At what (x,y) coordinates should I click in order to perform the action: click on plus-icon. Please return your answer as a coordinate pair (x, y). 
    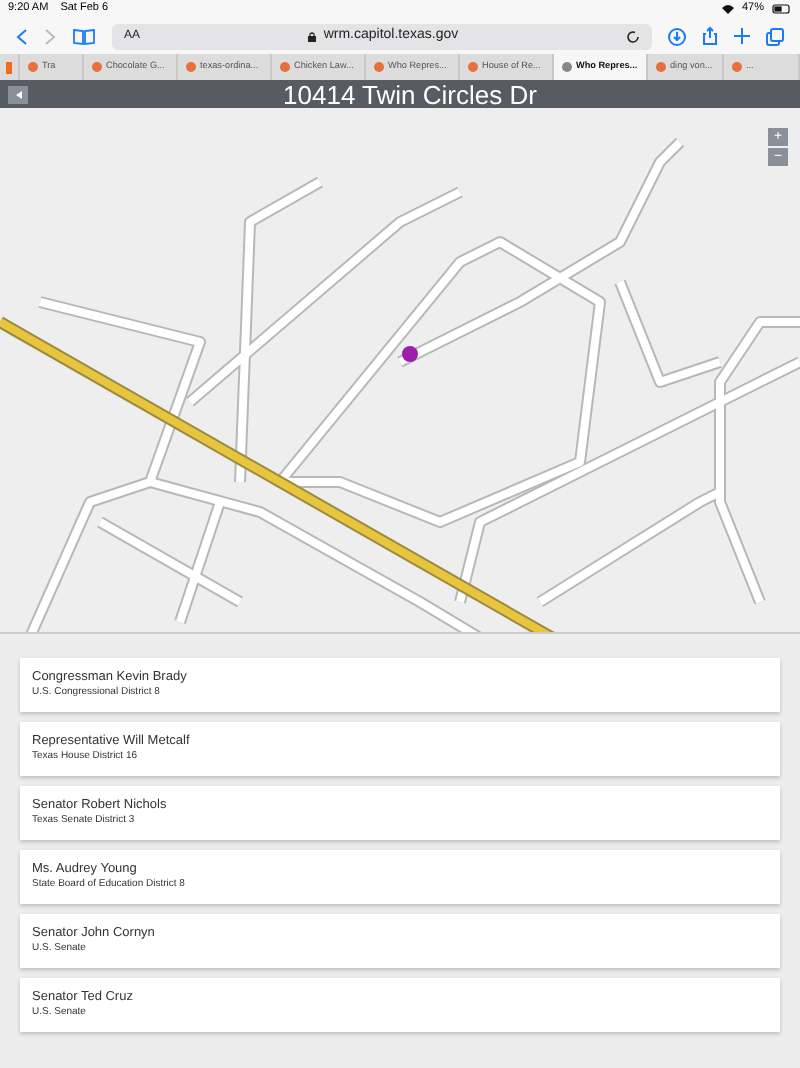
    Looking at the image, I should click on (742, 36).